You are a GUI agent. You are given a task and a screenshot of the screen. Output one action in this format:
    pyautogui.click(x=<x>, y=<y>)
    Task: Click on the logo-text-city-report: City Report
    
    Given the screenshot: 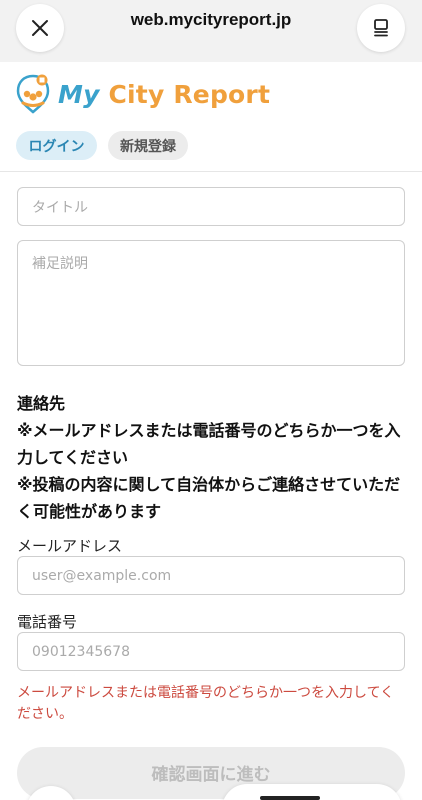 What is the action you would take?
    pyautogui.click(x=189, y=94)
    